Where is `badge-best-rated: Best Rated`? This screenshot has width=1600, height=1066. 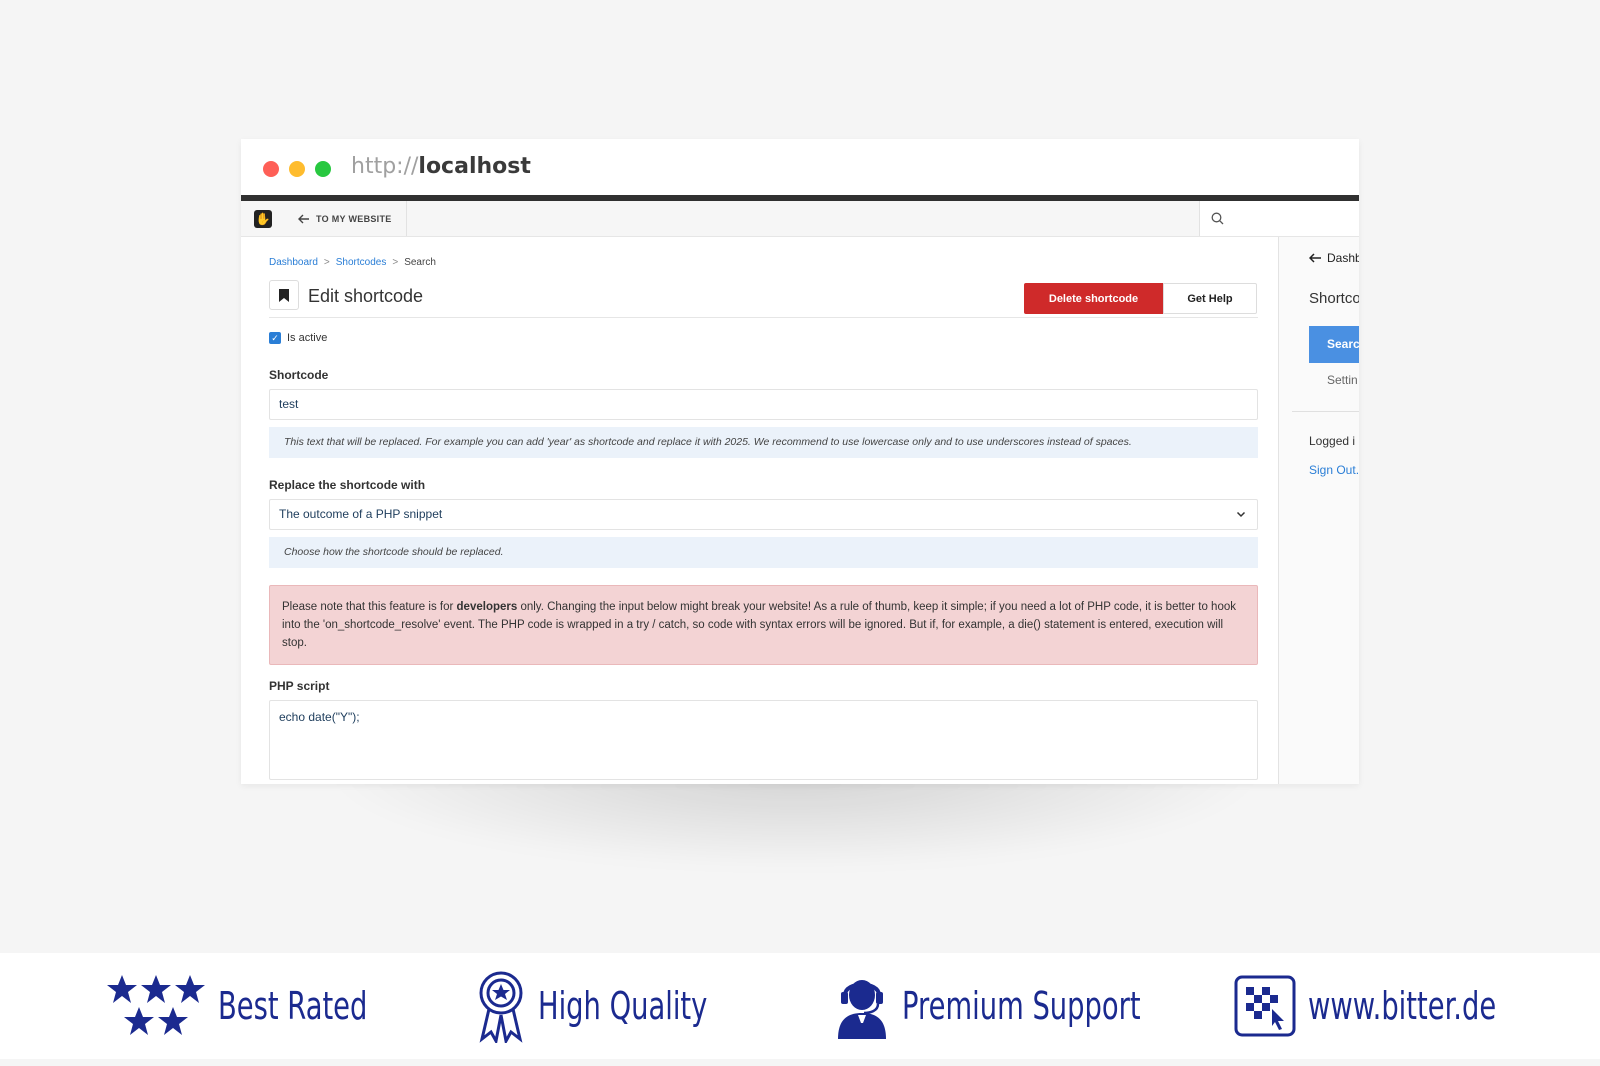 badge-best-rated: Best Rated is located at coordinates (265, 1006).